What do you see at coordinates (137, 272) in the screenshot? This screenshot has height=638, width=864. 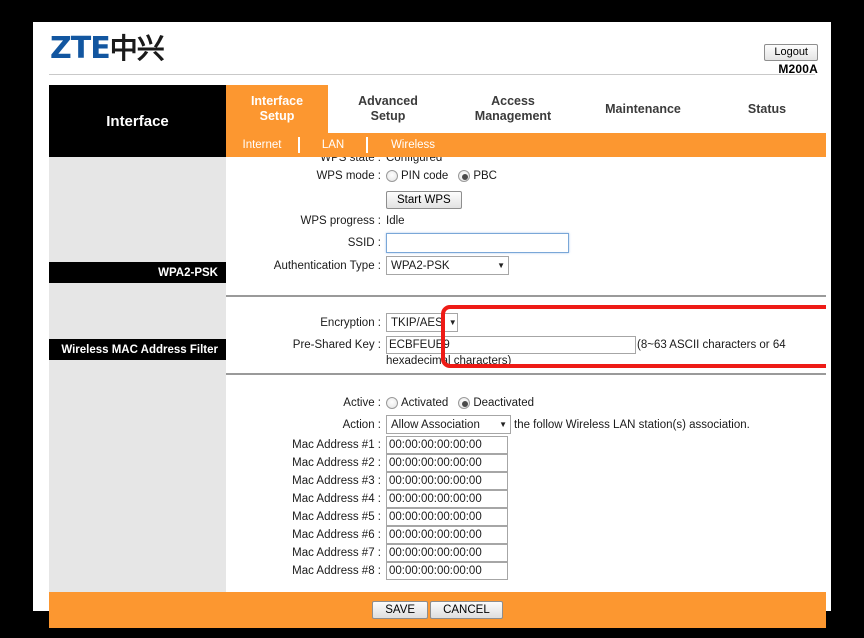 I see `sidebar-section-wpa2psk: WPA2-PSK` at bounding box center [137, 272].